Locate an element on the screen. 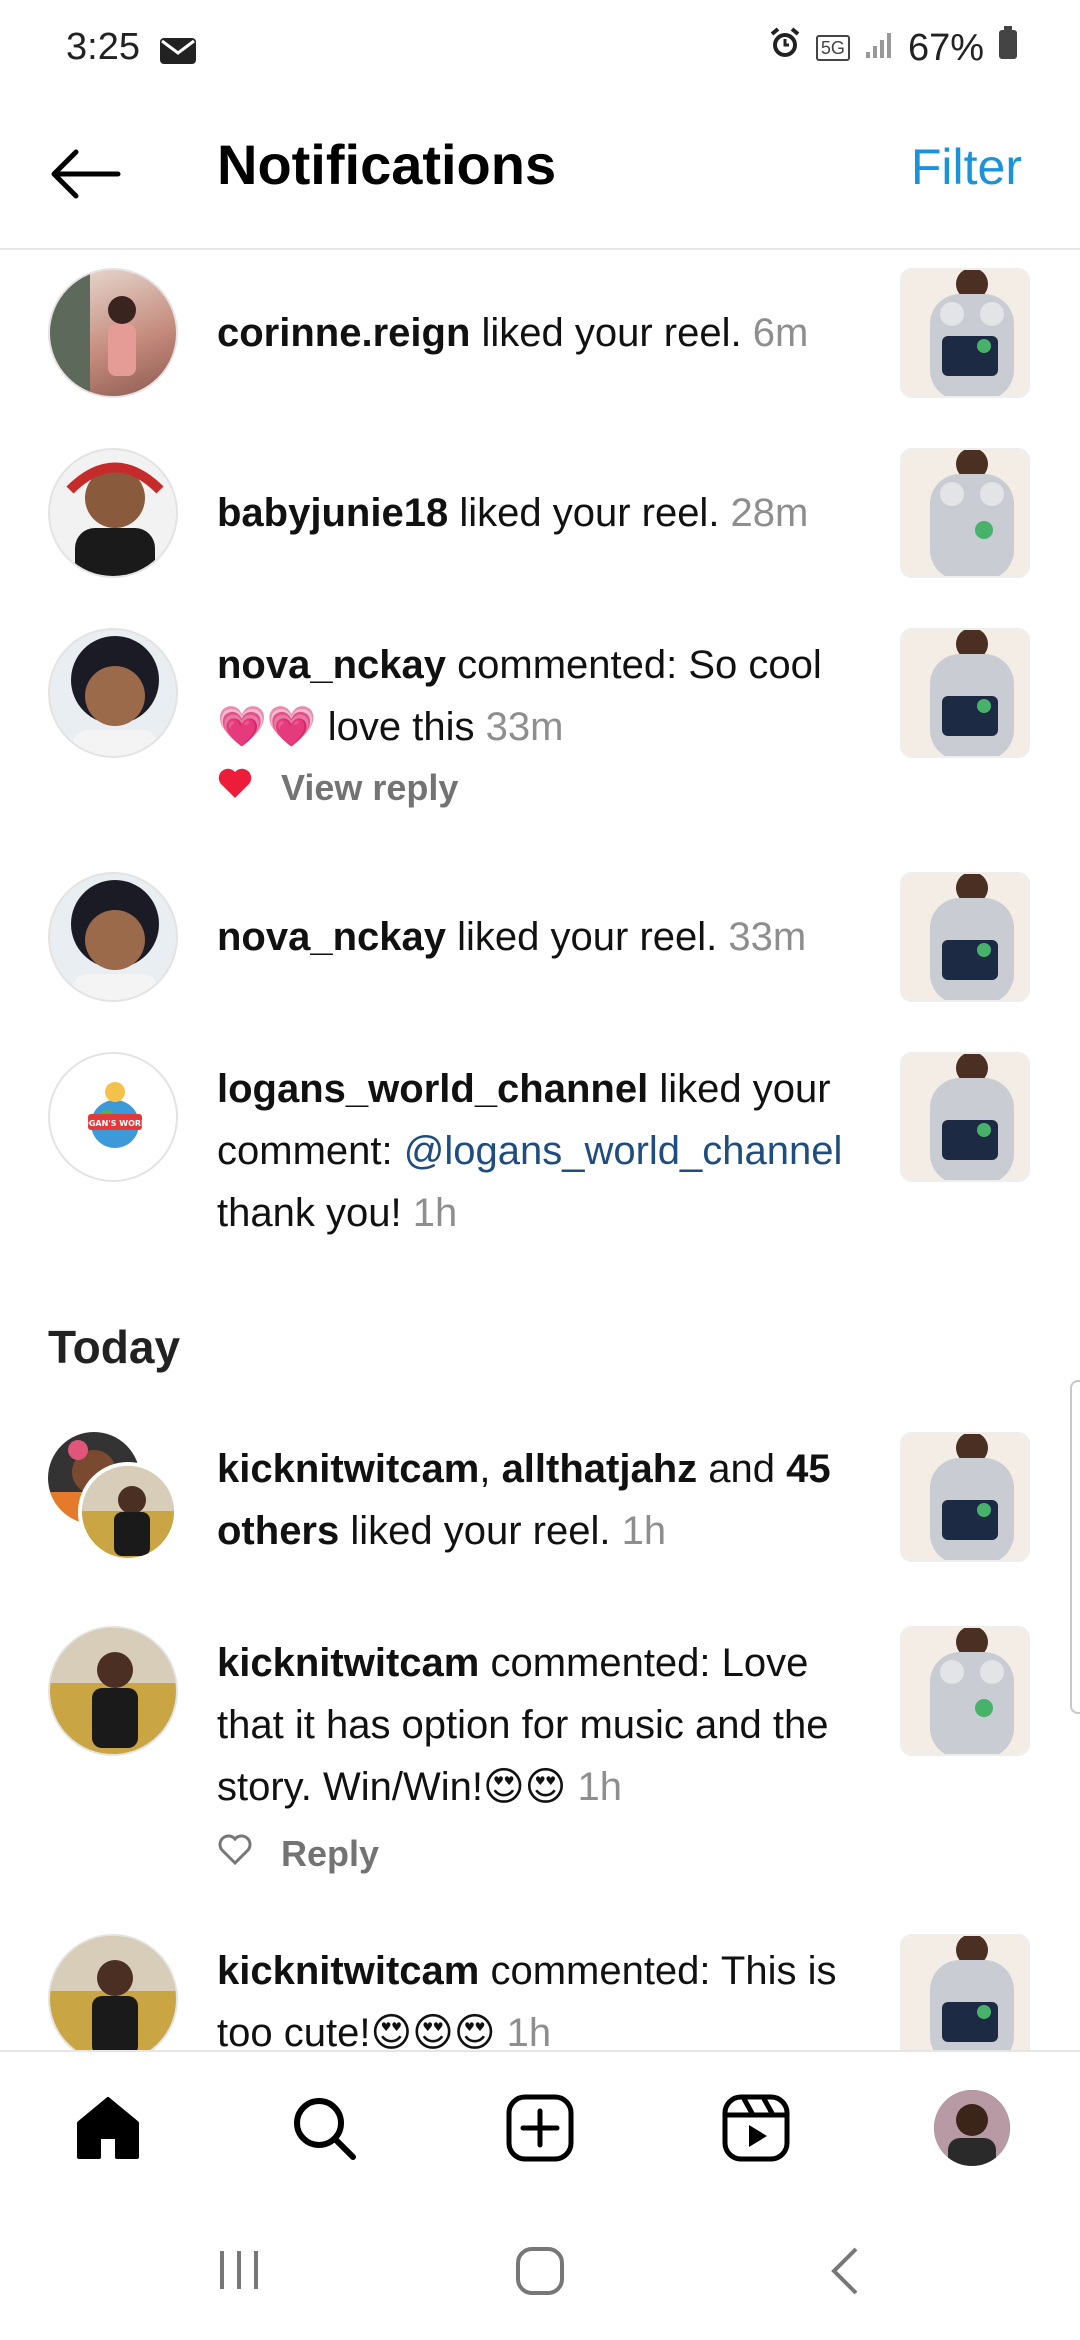  notification-action: and is located at coordinates (742, 1469).